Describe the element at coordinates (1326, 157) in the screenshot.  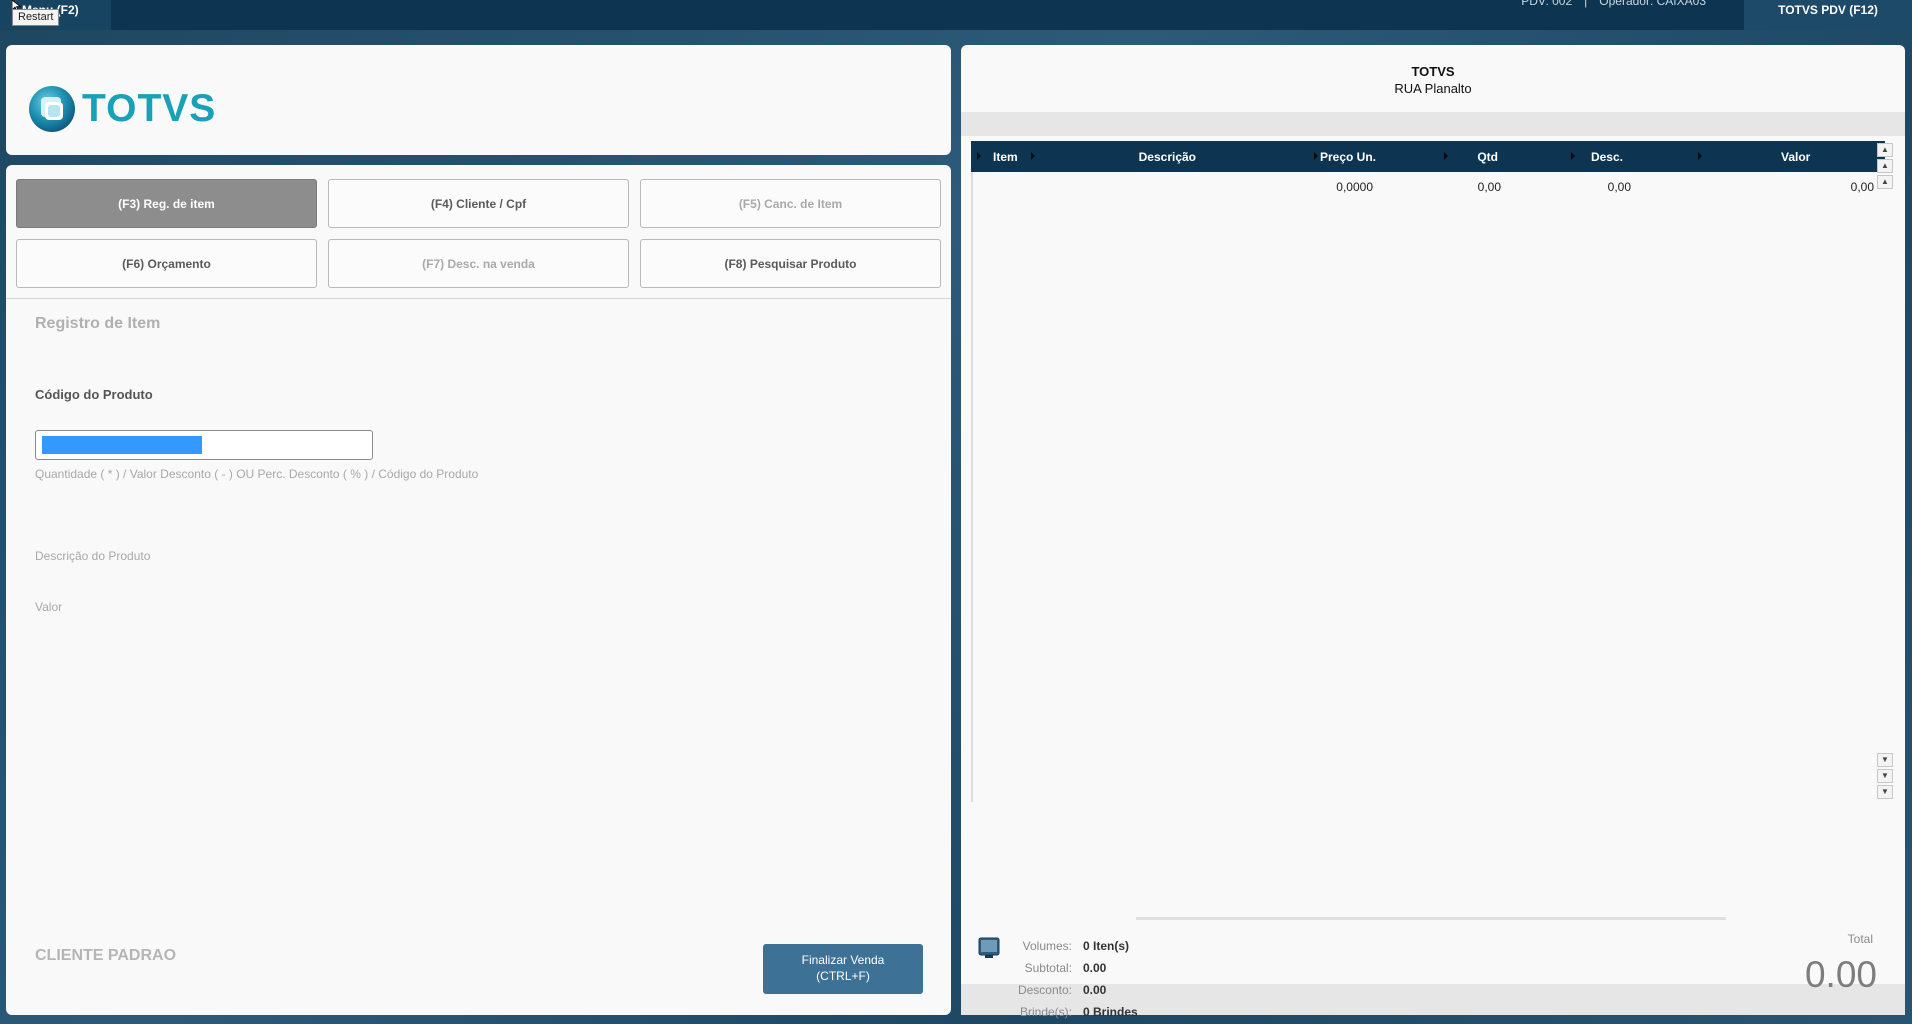
I see `col-preco: Preço Un.` at that location.